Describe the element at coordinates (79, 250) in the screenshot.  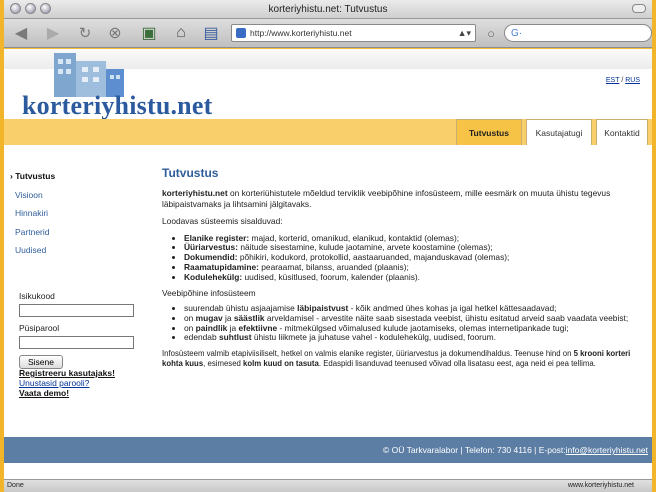
I see `sidebar-item-uudised: Uudised` at that location.